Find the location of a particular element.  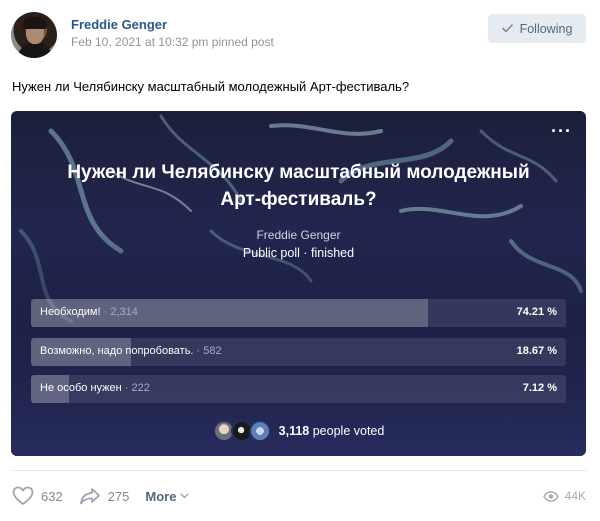

voter-avatars is located at coordinates (241, 431).